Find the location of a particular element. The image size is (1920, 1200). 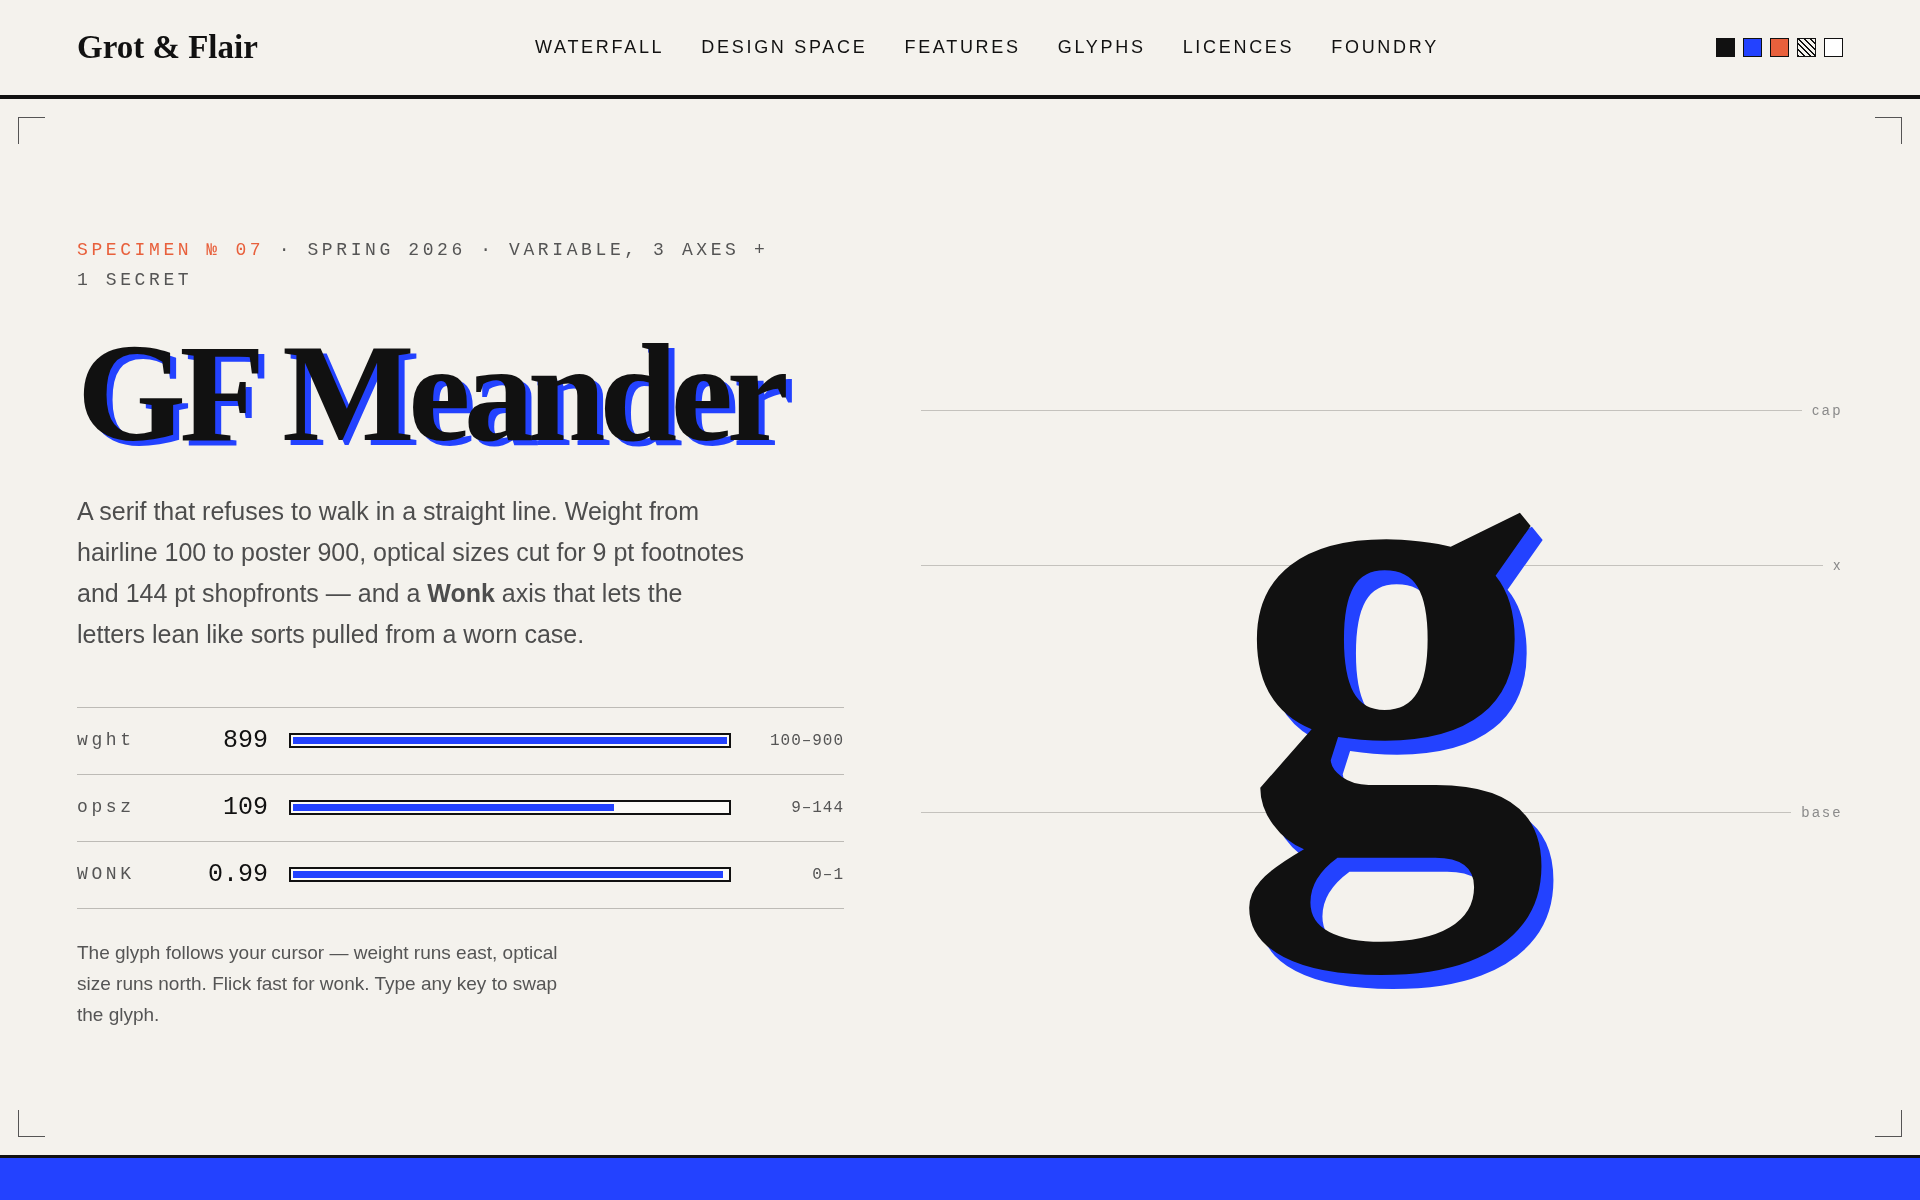

guide-label: x is located at coordinates (1838, 565).